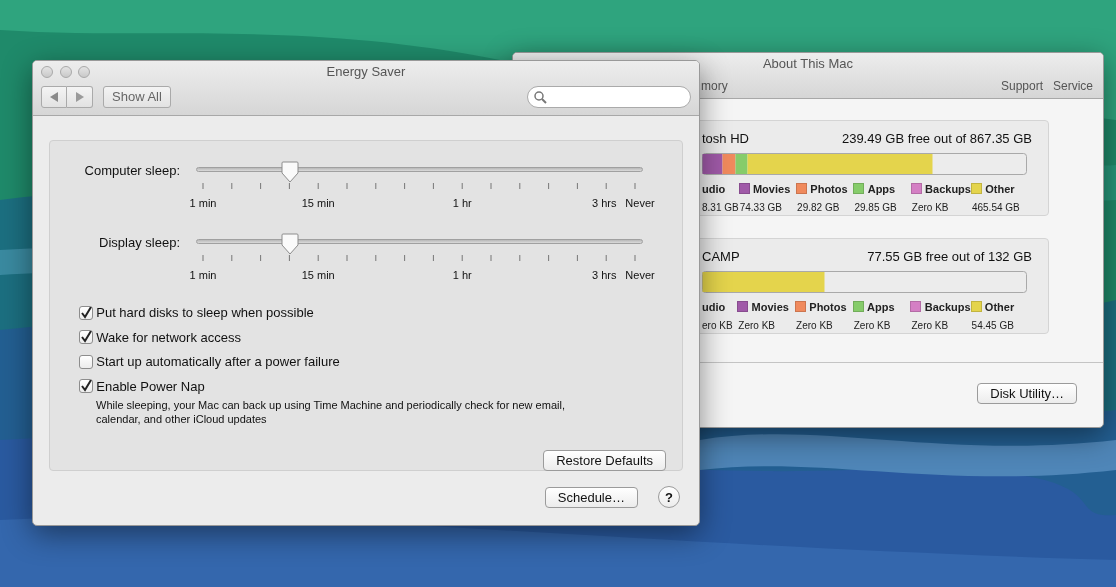 Image resolution: width=1116 pixels, height=587 pixels. I want to click on search-icon, so click(540, 97).